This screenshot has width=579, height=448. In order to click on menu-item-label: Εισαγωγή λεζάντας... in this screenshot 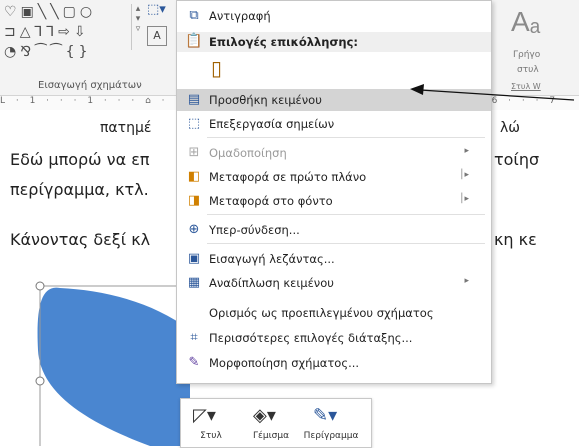, I will do `click(272, 259)`.